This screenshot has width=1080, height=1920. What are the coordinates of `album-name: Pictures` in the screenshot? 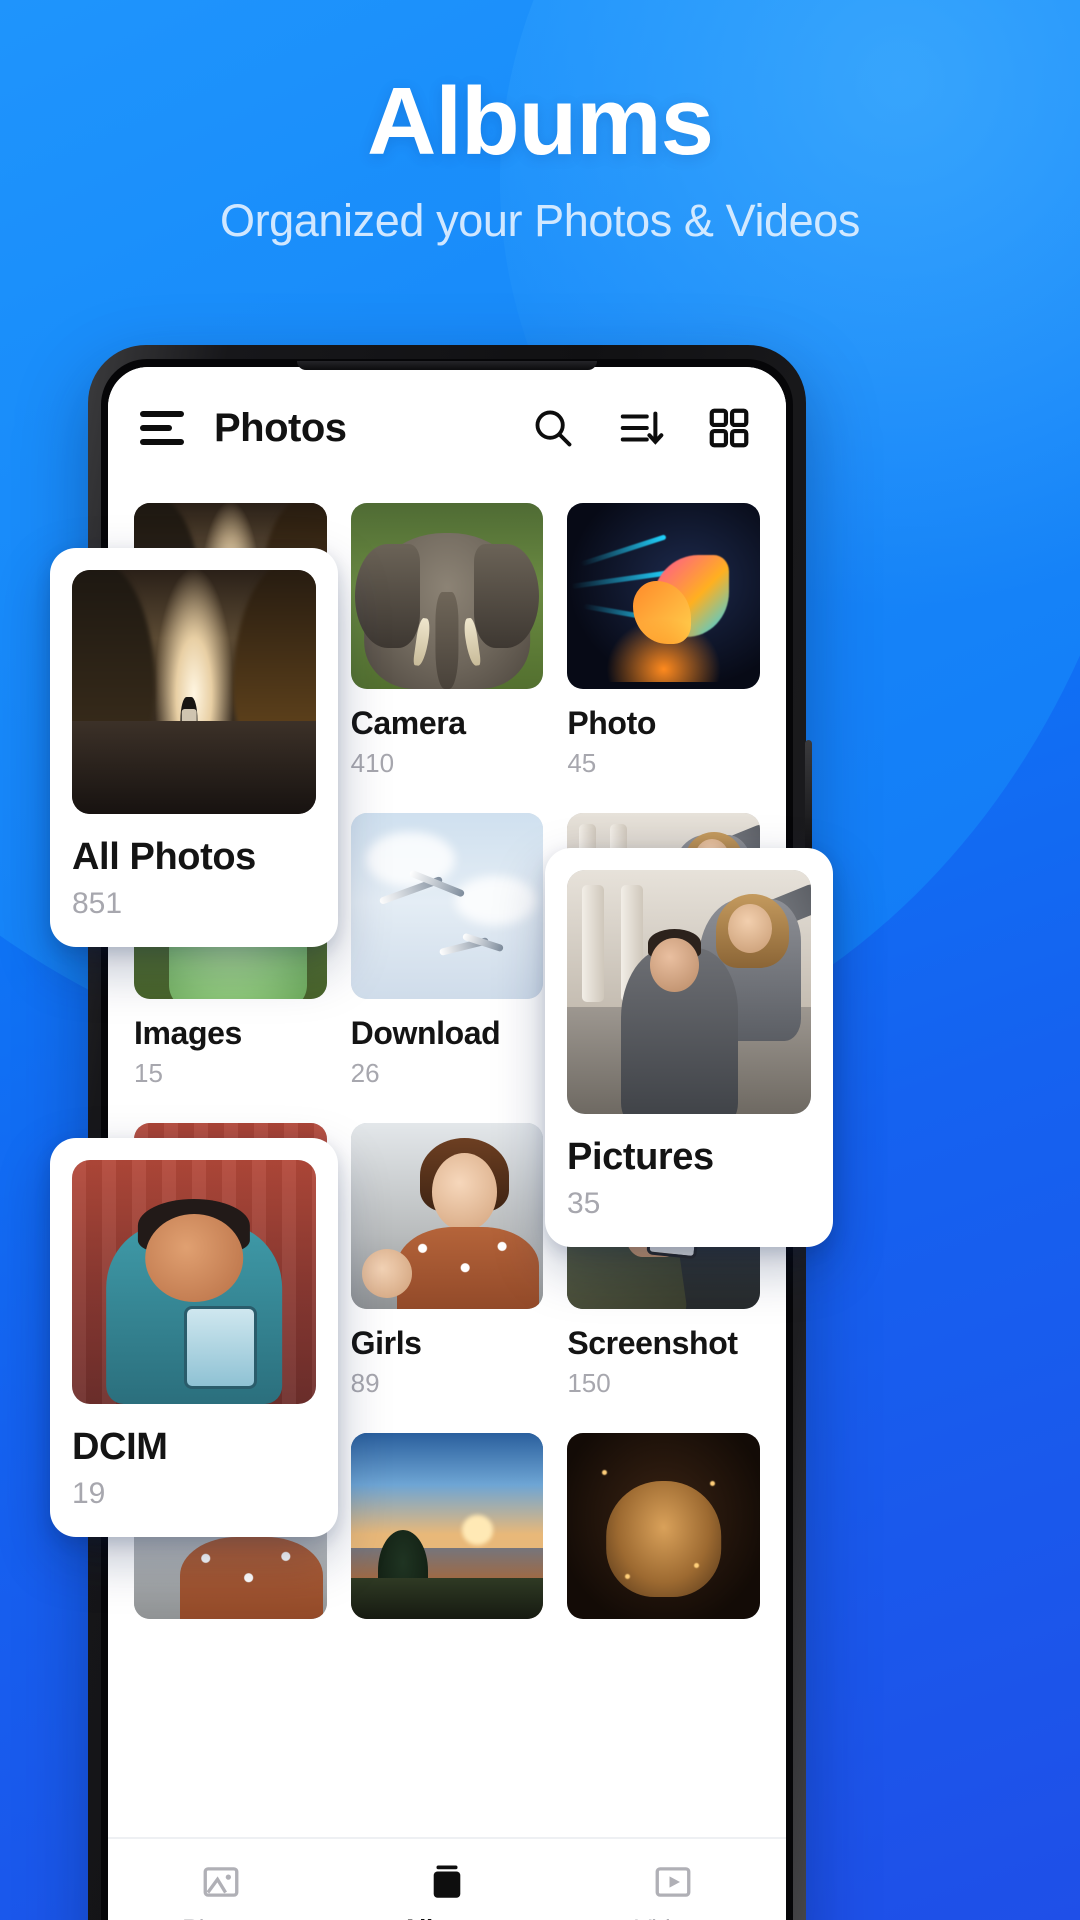 It's located at (640, 1157).